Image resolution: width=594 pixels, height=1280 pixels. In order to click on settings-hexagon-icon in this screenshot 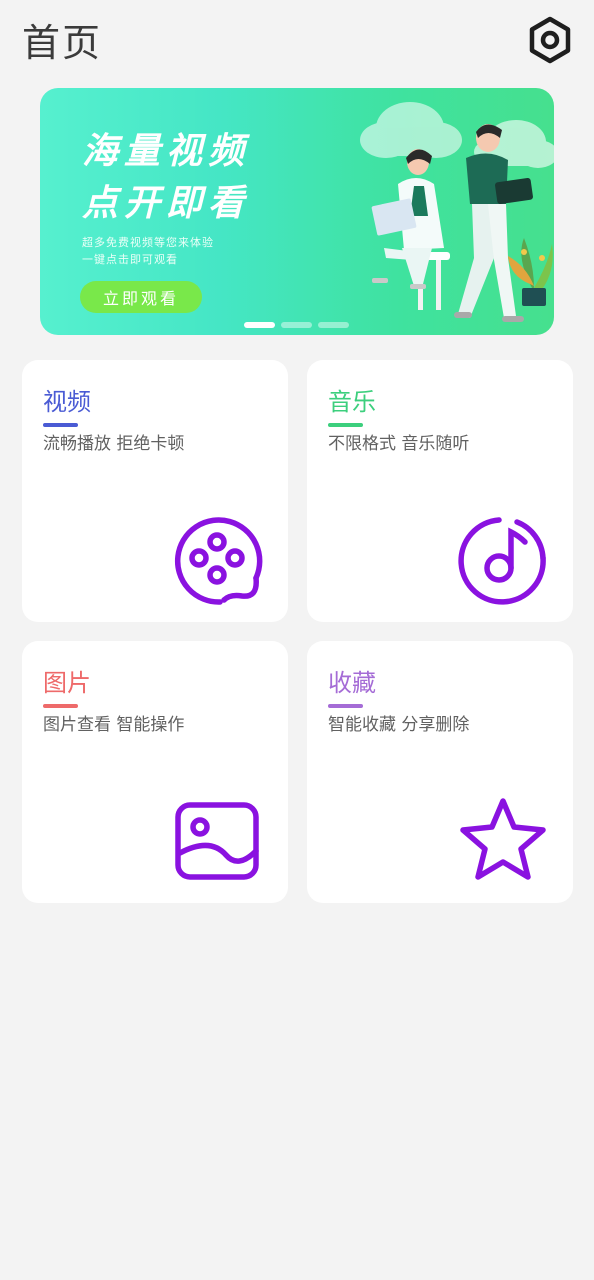, I will do `click(550, 40)`.